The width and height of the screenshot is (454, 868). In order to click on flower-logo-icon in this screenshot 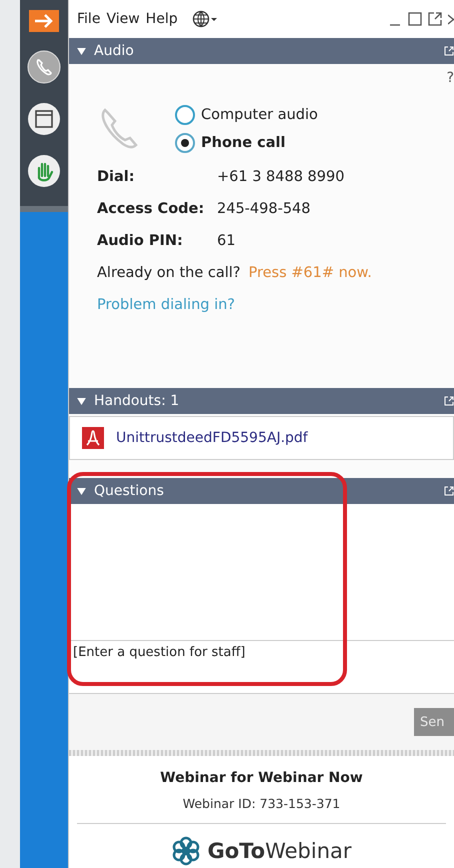, I will do `click(186, 851)`.